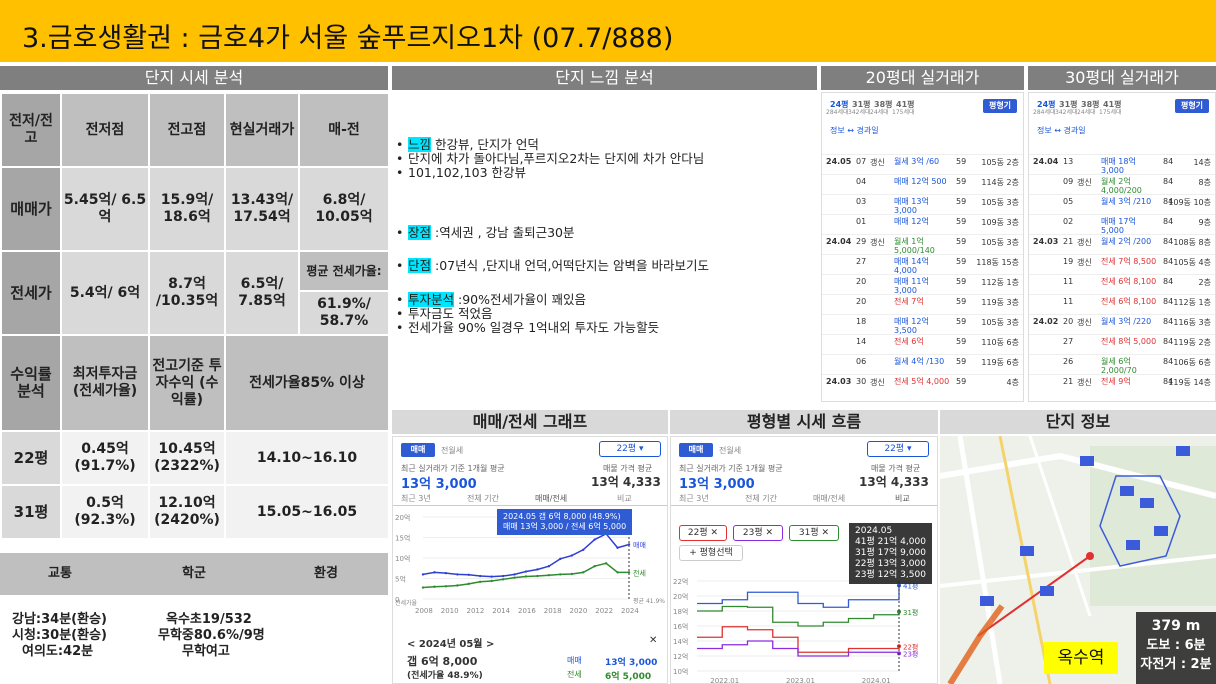 The image size is (1216, 684). Describe the element at coordinates (105, 209) in the screenshot. I see `sale-jeonjeo: 5.45억/ 6.5억` at that location.